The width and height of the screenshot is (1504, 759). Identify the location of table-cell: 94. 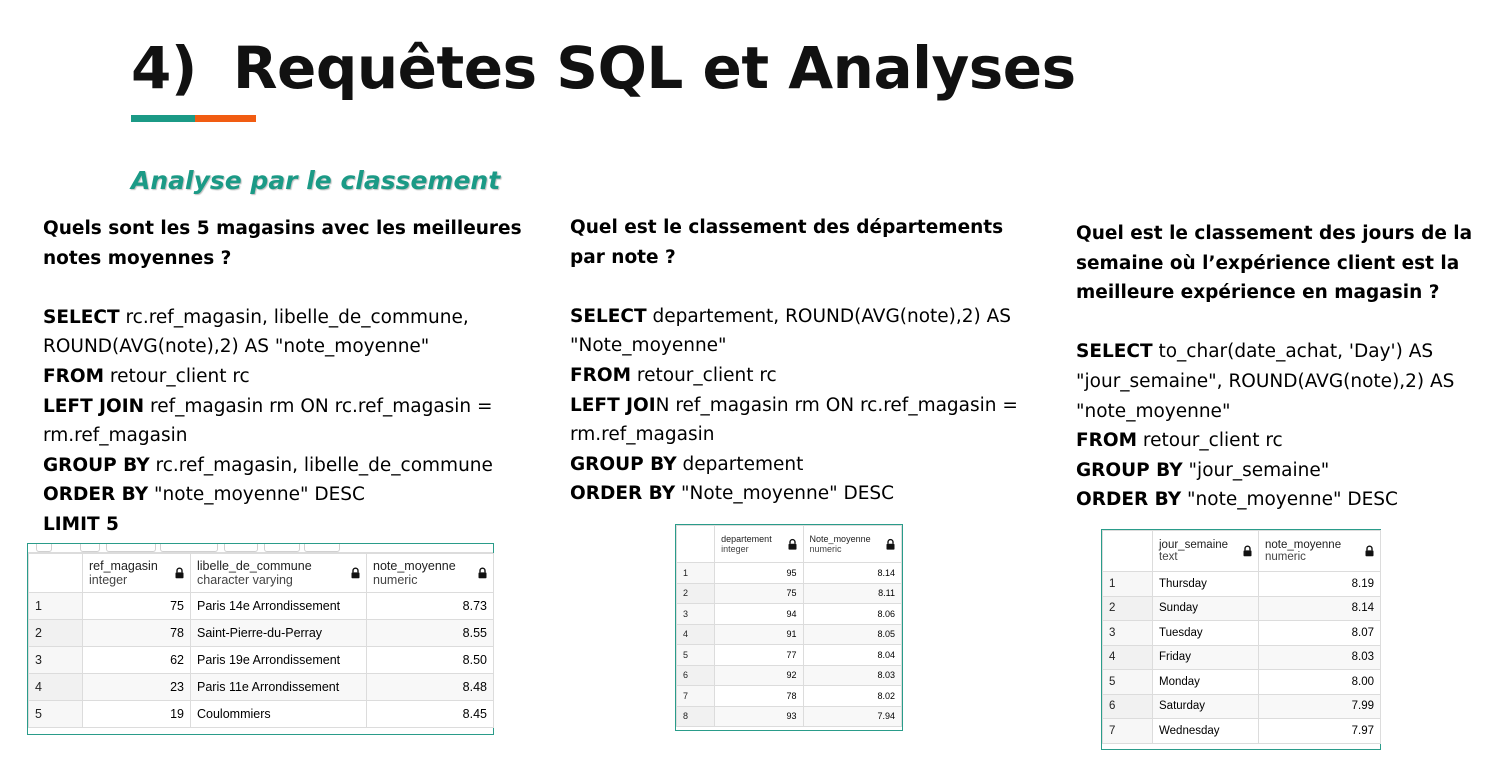
(759, 614).